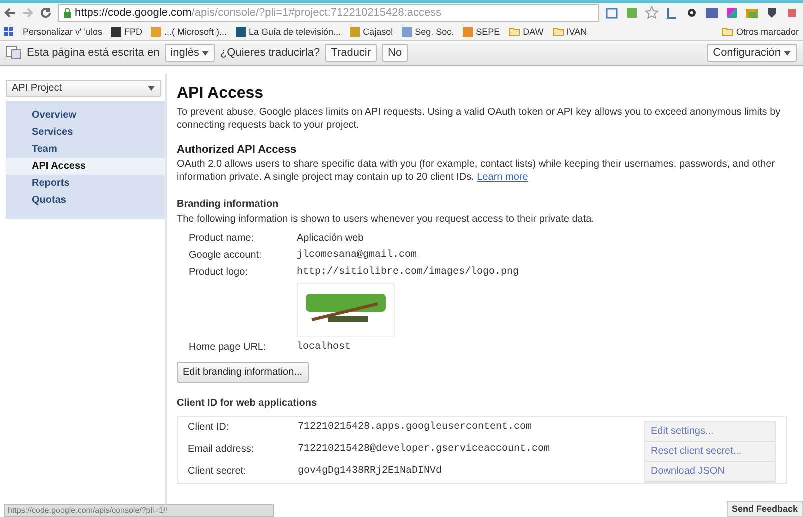  I want to click on status-bar: https://code.google.com/apis/console/?pli=1#, so click(139, 510).